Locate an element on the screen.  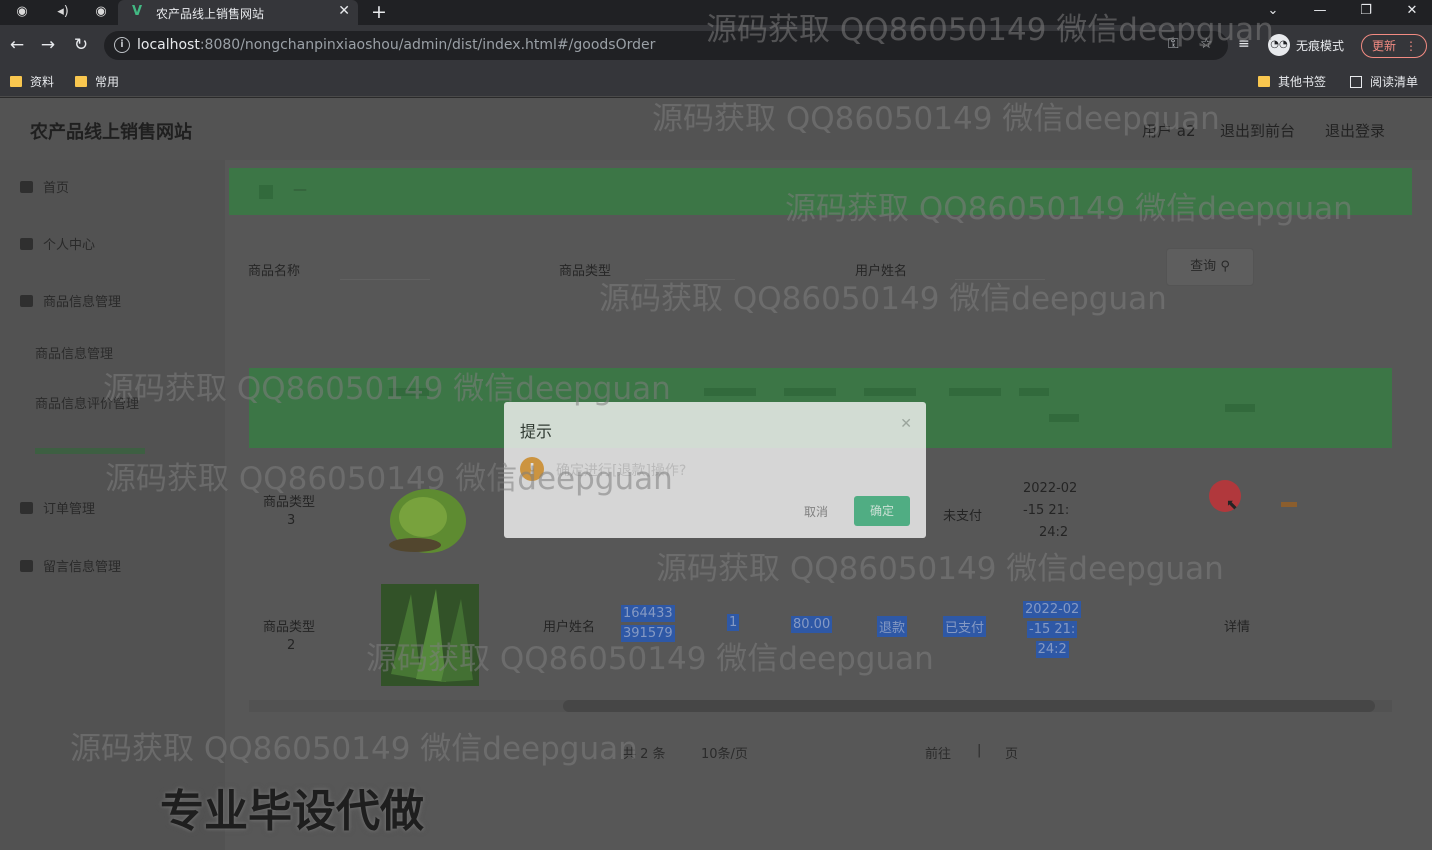
search-icon: ⚲ is located at coordinates (1225, 266).